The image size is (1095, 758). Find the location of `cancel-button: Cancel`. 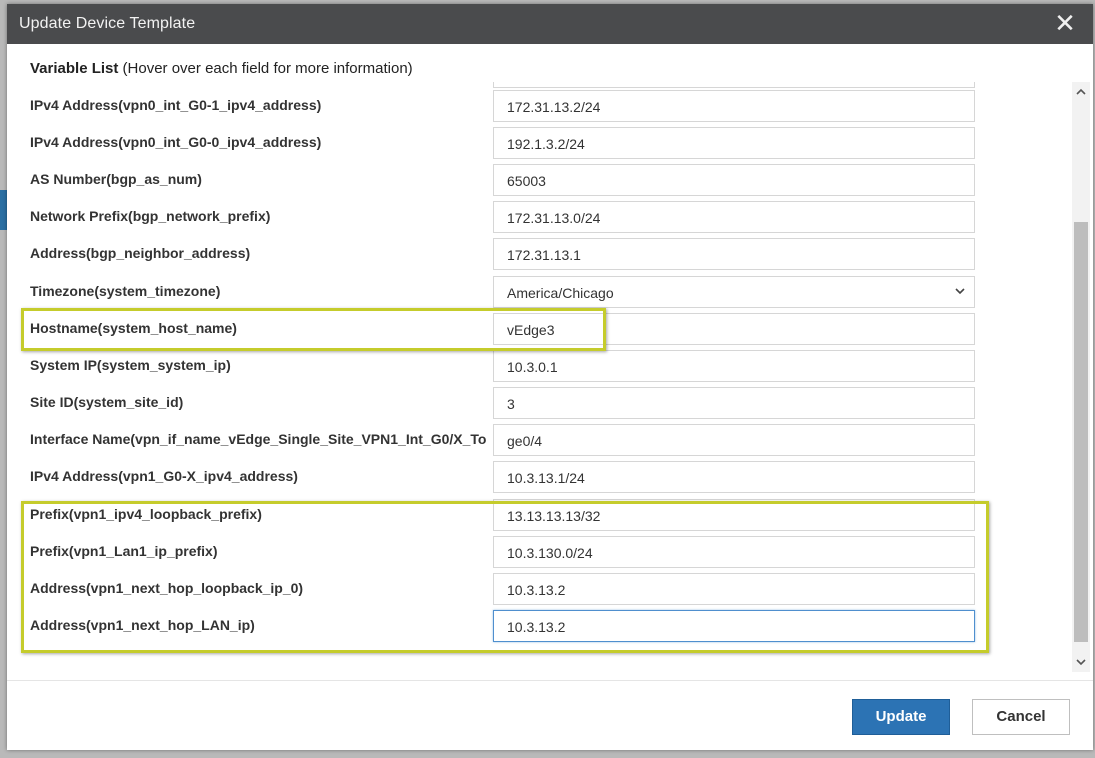

cancel-button: Cancel is located at coordinates (1021, 717).